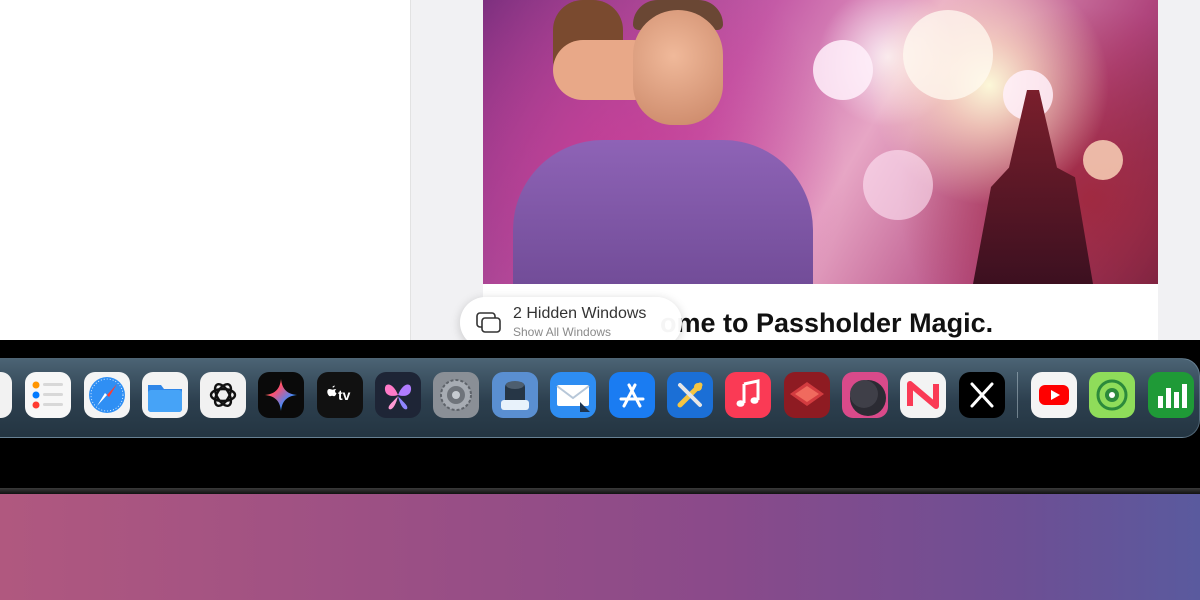 The height and width of the screenshot is (600, 1200). Describe the element at coordinates (488, 322) in the screenshot. I see `windows-stack-icon` at that location.